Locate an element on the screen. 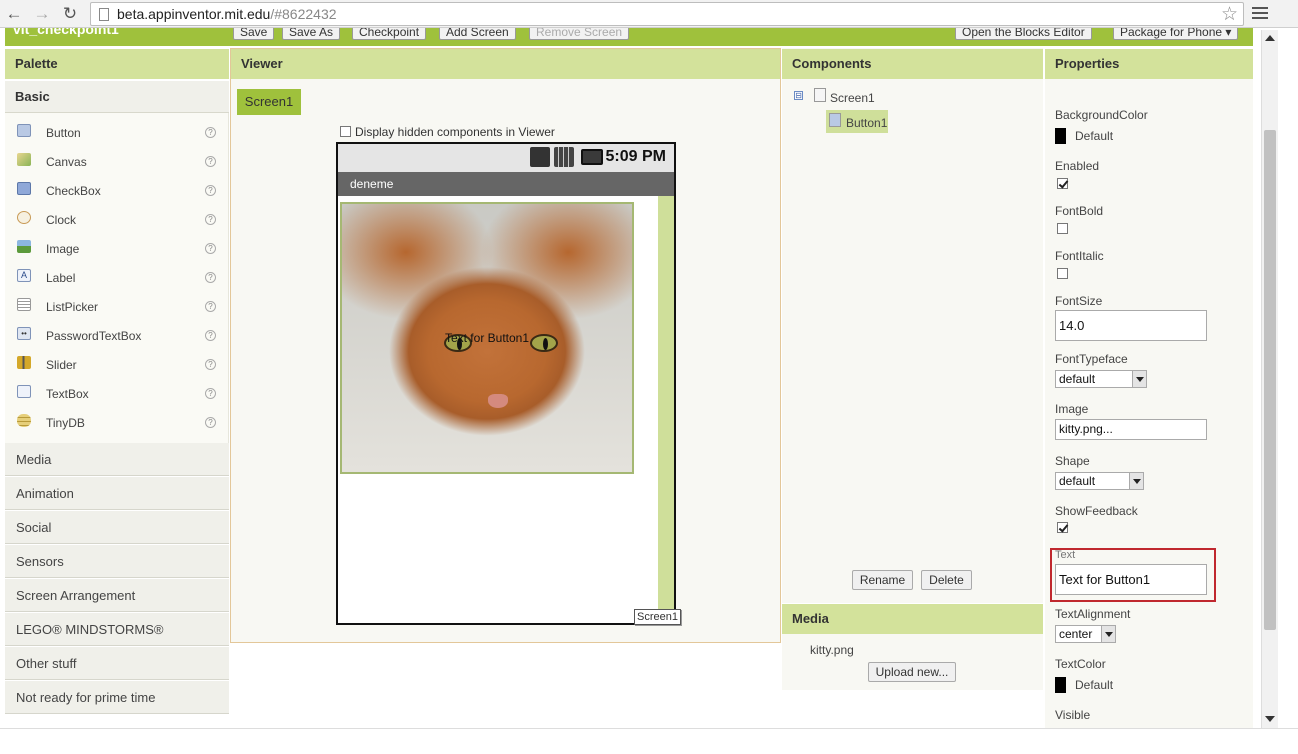 Image resolution: width=1298 pixels, height=754 pixels. url-text: beta.appinventor.mit.edu/#8622432 is located at coordinates (227, 14).